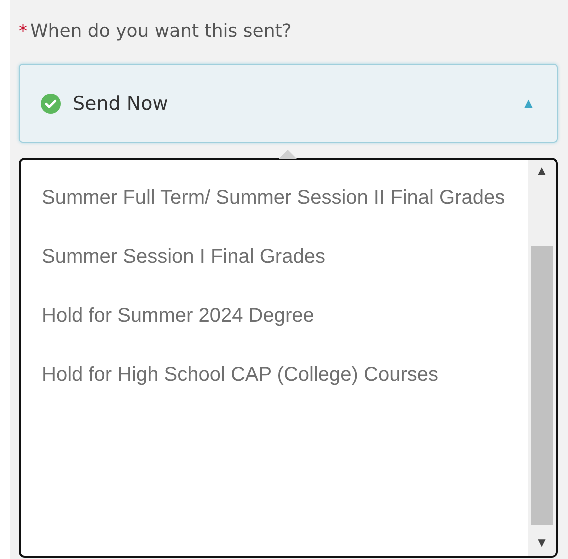  I want to click on dropdown-option: Summer Session I Final Grades, so click(275, 257).